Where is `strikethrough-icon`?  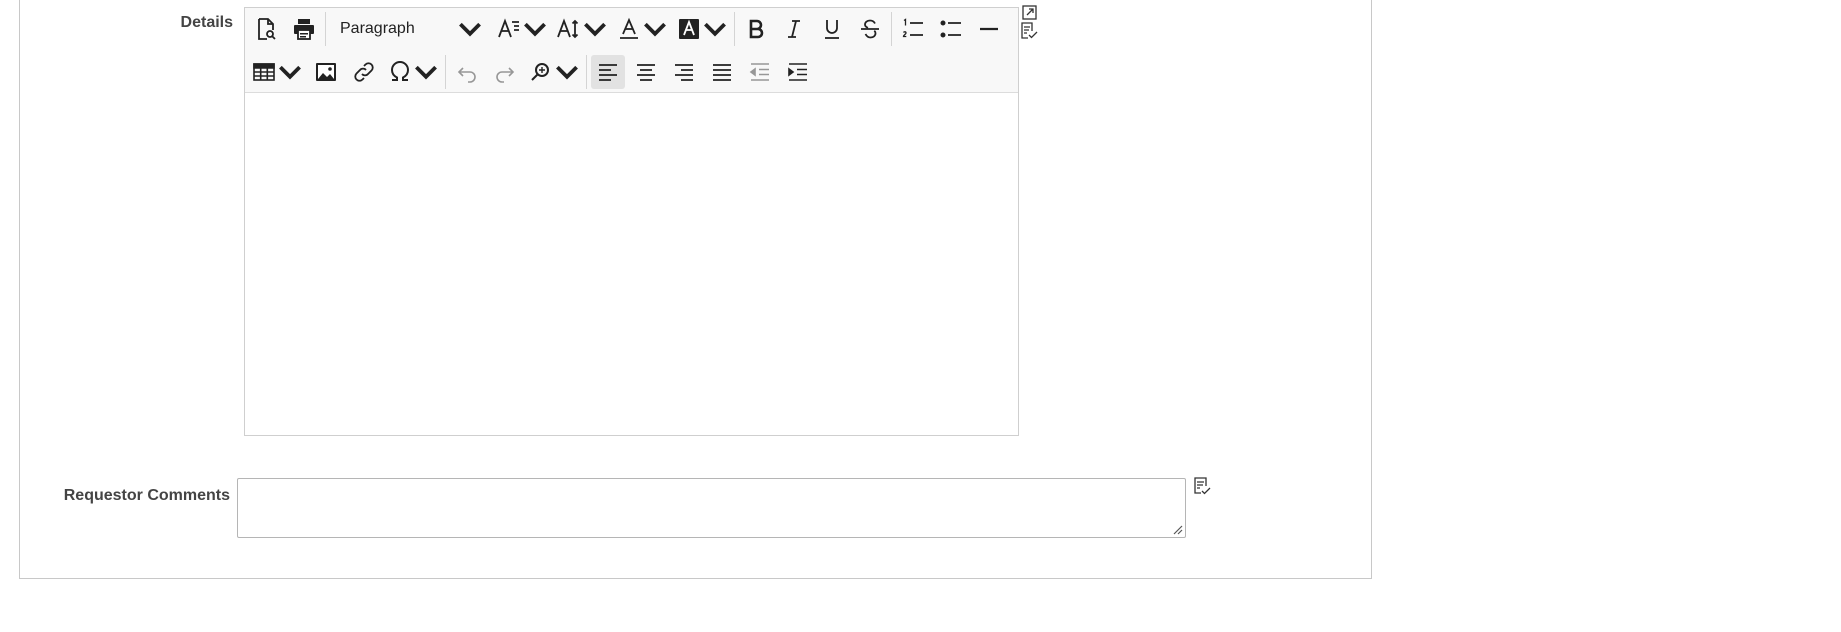 strikethrough-icon is located at coordinates (870, 29).